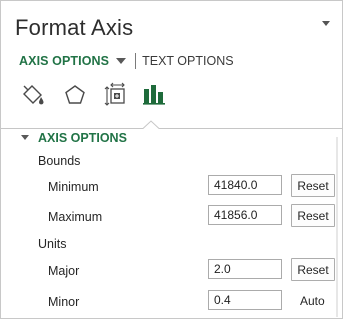 The width and height of the screenshot is (343, 319). What do you see at coordinates (245, 185) in the screenshot?
I see `minimum-input` at bounding box center [245, 185].